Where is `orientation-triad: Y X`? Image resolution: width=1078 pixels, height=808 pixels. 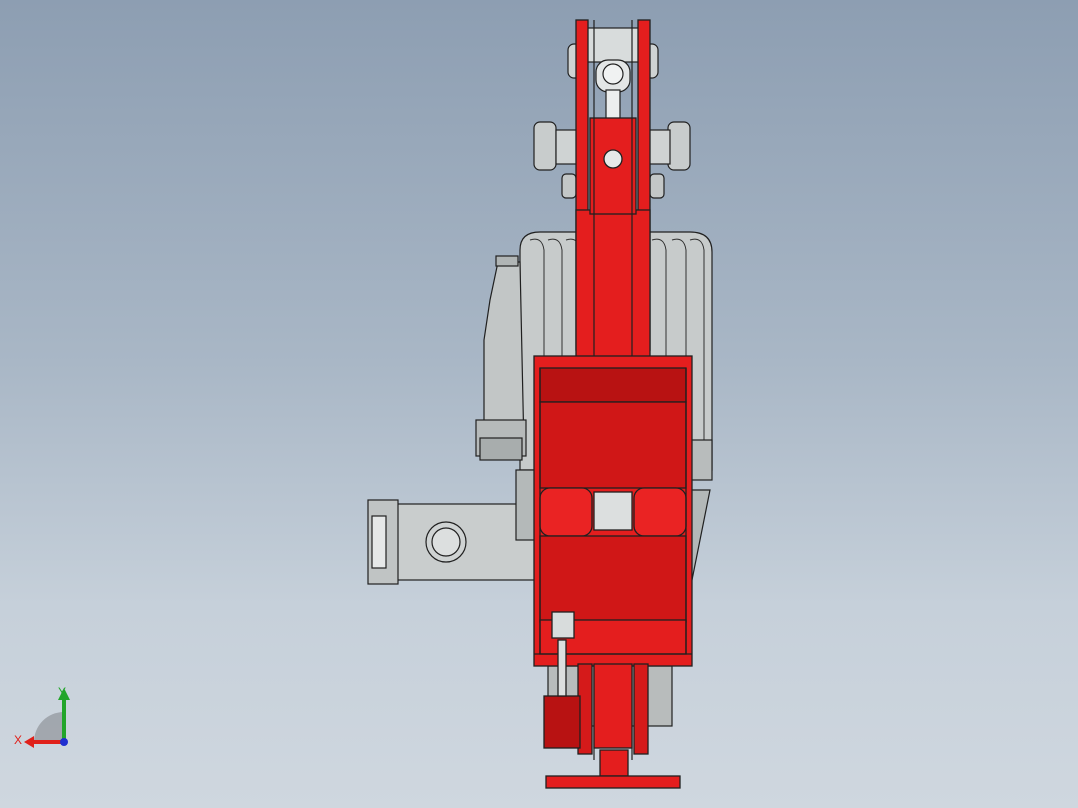 orientation-triad: Y X is located at coordinates (42, 716).